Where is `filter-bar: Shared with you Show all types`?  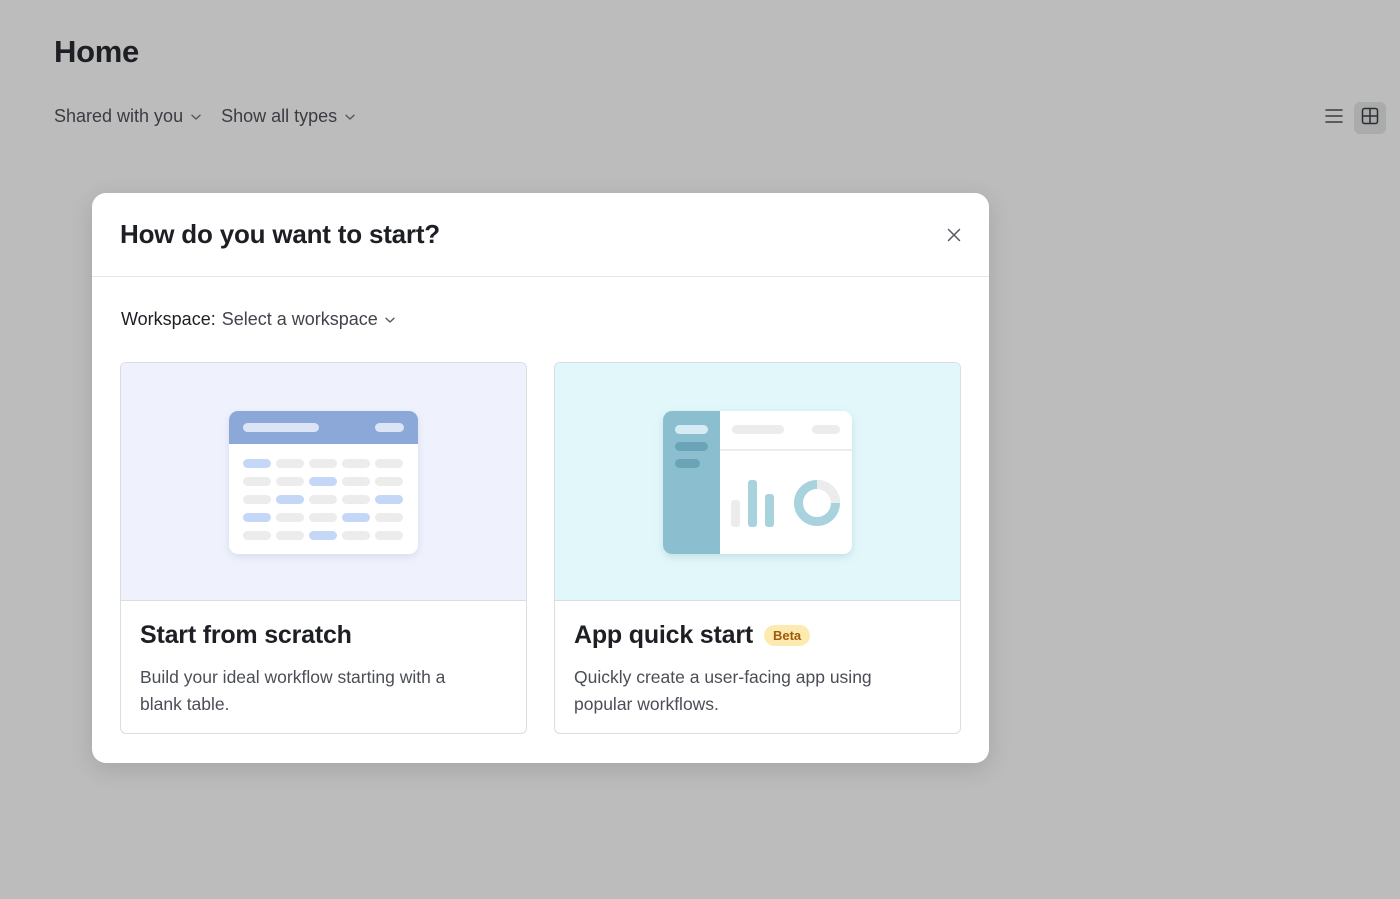
filter-bar: Shared with you Show all types is located at coordinates (205, 116).